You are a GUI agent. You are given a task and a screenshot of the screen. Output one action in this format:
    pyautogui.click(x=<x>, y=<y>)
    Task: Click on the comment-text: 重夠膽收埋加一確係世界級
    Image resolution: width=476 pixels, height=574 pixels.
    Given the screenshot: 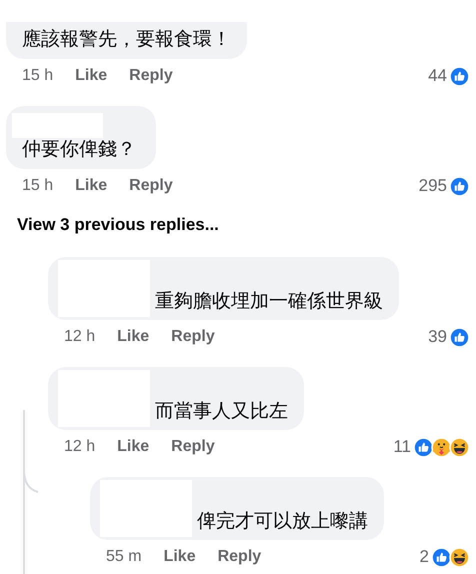 What is the action you would take?
    pyautogui.click(x=269, y=301)
    